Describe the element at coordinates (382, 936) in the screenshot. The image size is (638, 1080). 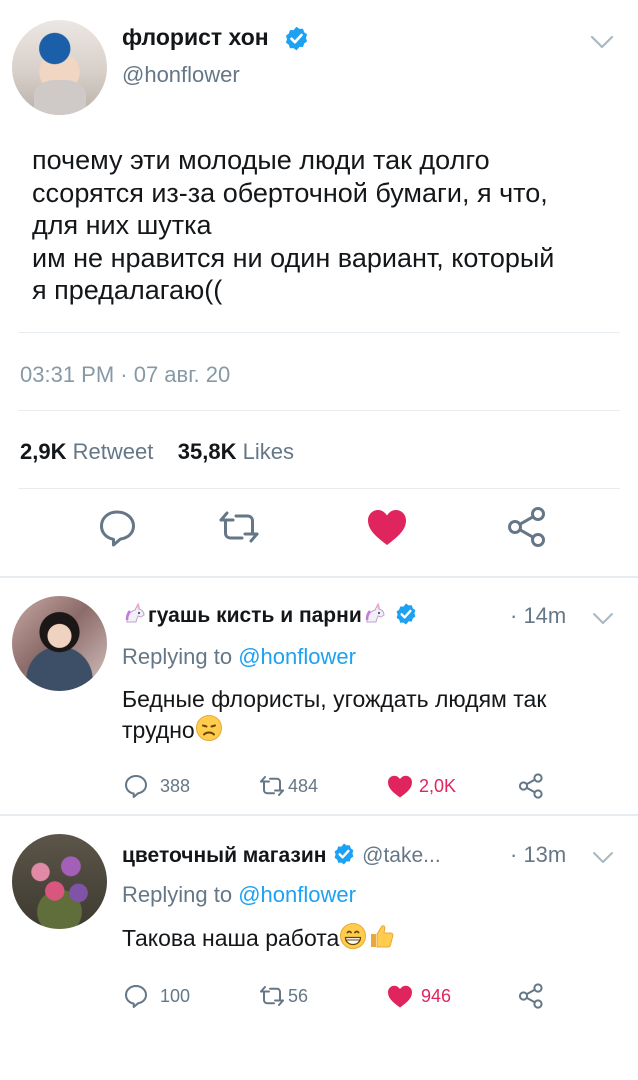
I see `thumbs-up-icon` at that location.